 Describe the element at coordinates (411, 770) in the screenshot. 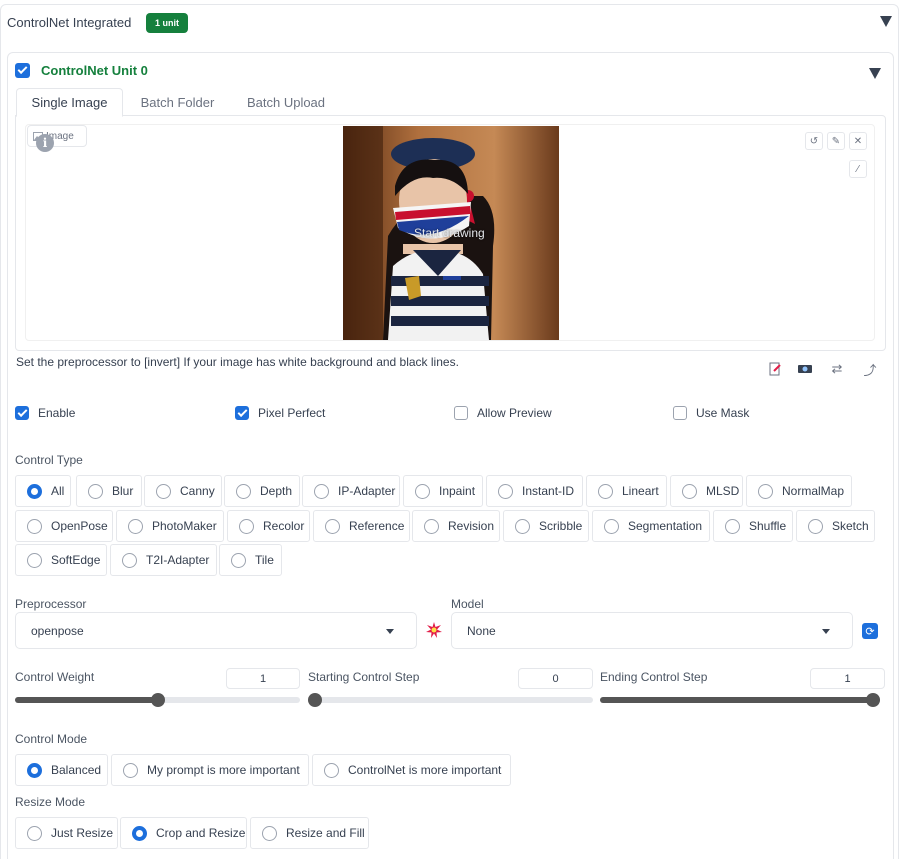

I see `control-mode-option: ControlNet is more important` at that location.